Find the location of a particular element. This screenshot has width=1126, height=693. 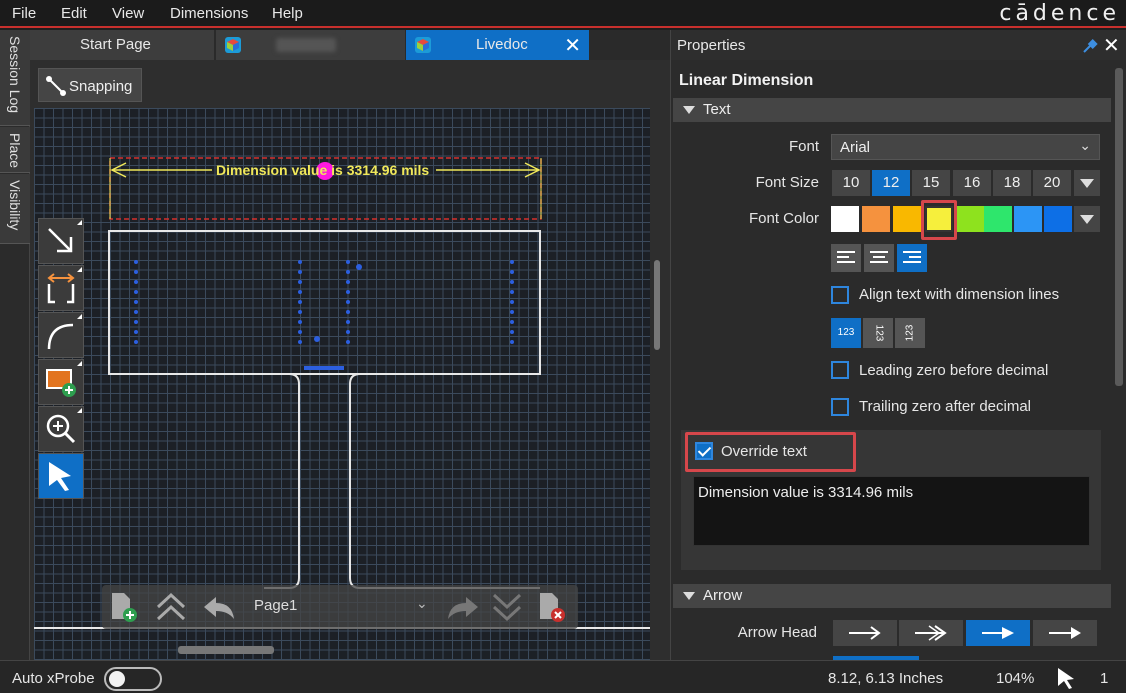

tool-arc is located at coordinates (61, 335).